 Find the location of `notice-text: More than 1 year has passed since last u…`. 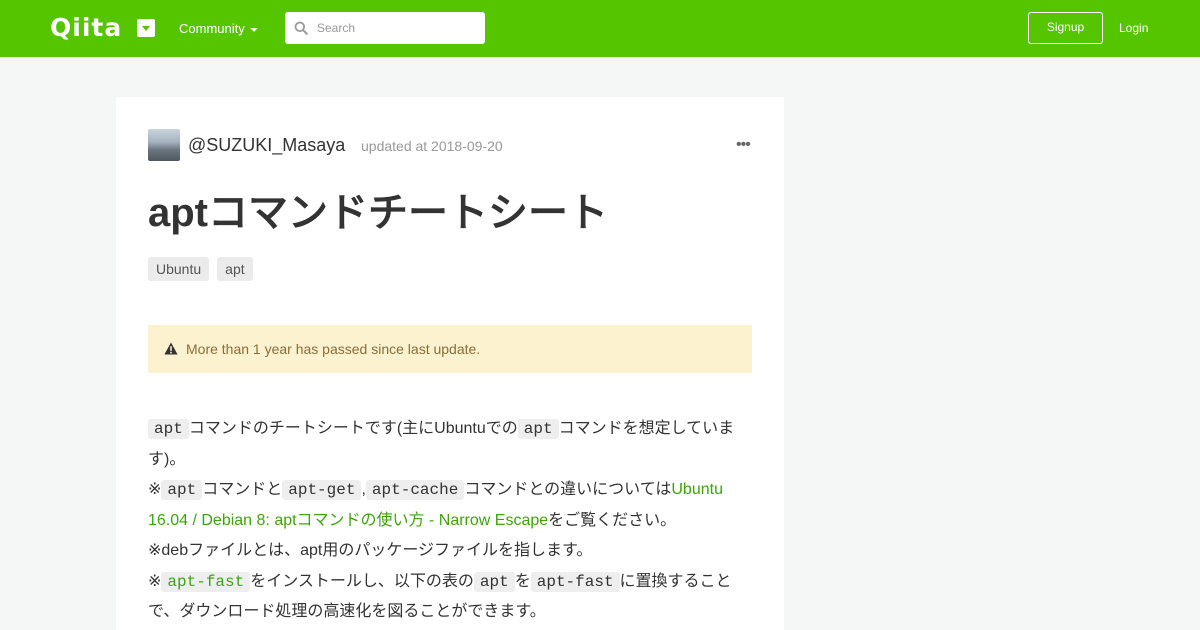

notice-text: More than 1 year has passed since last u… is located at coordinates (333, 349).